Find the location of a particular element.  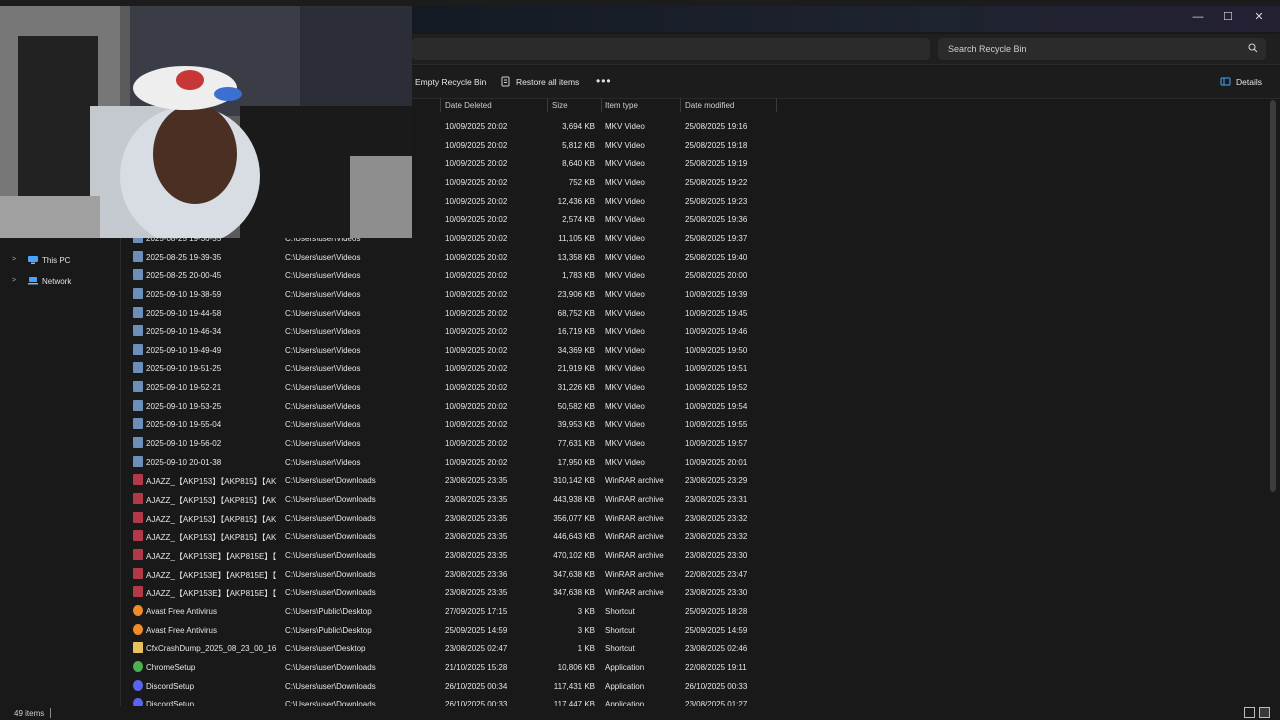

file-name: 2025-09-10 19-38-59 is located at coordinates (184, 294).